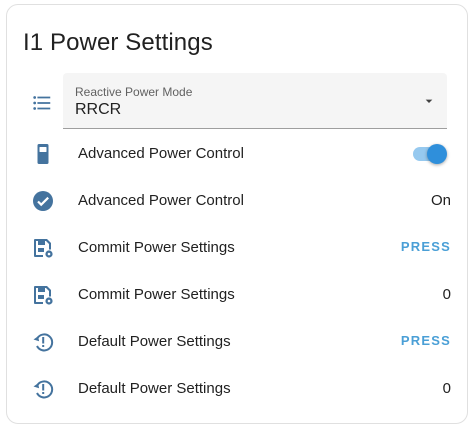 The image size is (474, 430). What do you see at coordinates (426, 246) in the screenshot?
I see `commit-press-button: PRESS` at bounding box center [426, 246].